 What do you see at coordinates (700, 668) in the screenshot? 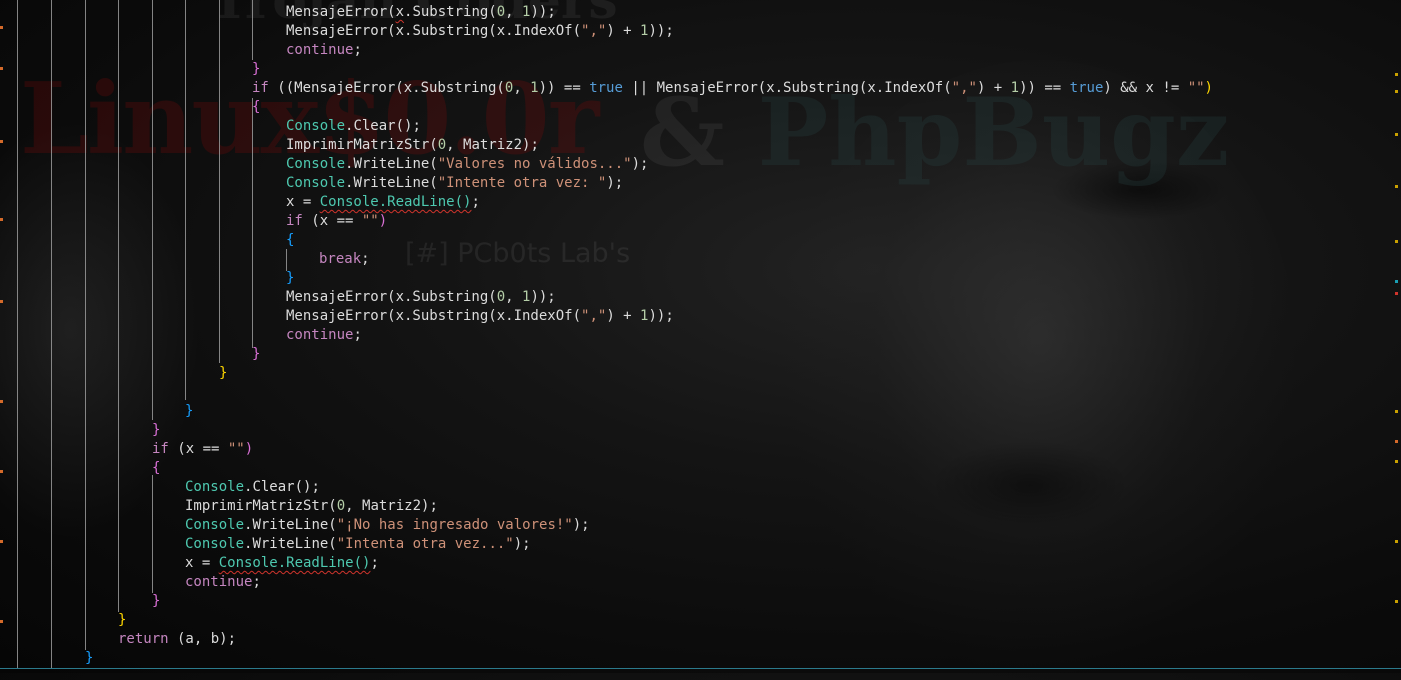
I see `panel-border` at bounding box center [700, 668].